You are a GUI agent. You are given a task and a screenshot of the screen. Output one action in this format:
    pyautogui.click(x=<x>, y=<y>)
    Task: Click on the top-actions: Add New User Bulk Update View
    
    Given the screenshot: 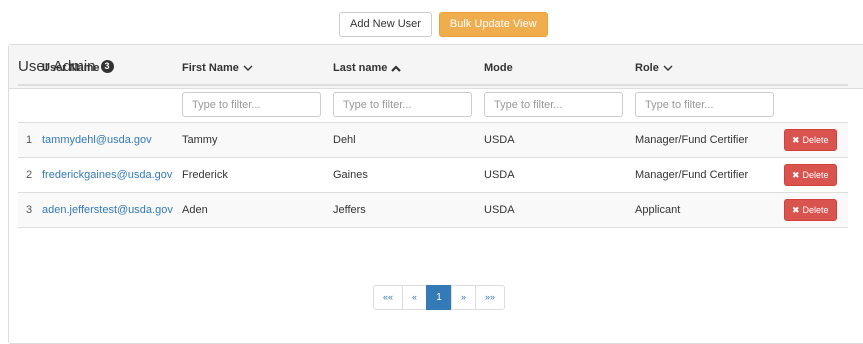 What is the action you would take?
    pyautogui.click(x=443, y=24)
    